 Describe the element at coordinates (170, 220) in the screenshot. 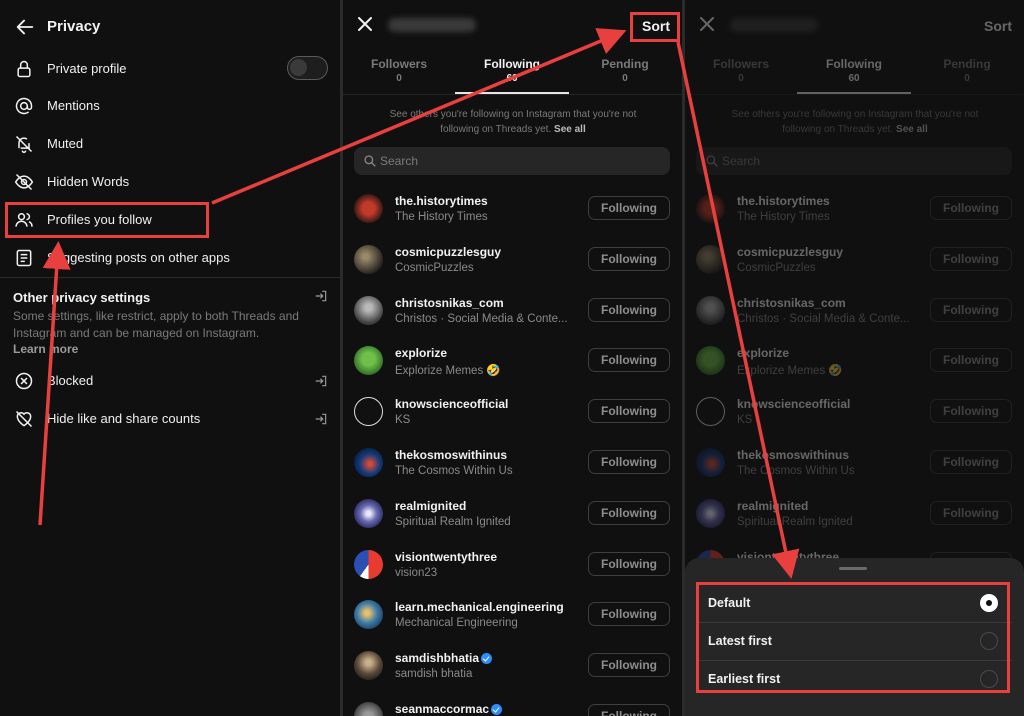

I see `row-profiles-you-follow: Profiles you follow` at that location.